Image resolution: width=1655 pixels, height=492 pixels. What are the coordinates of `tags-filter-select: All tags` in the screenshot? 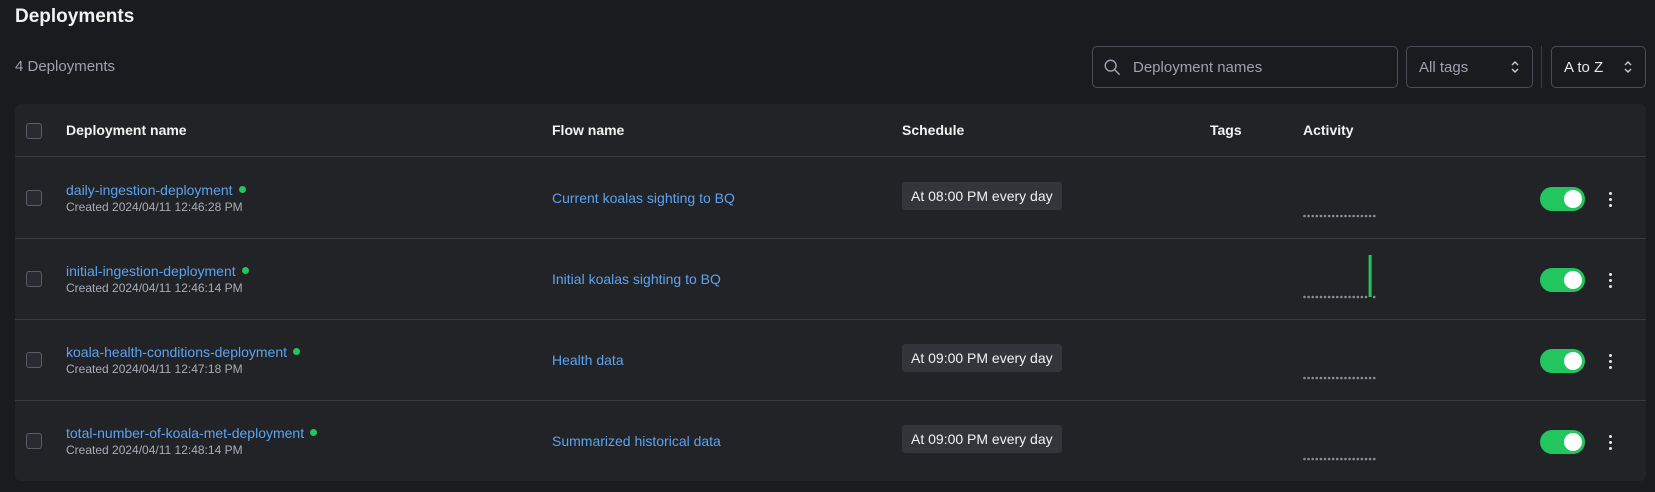 It's located at (1469, 67).